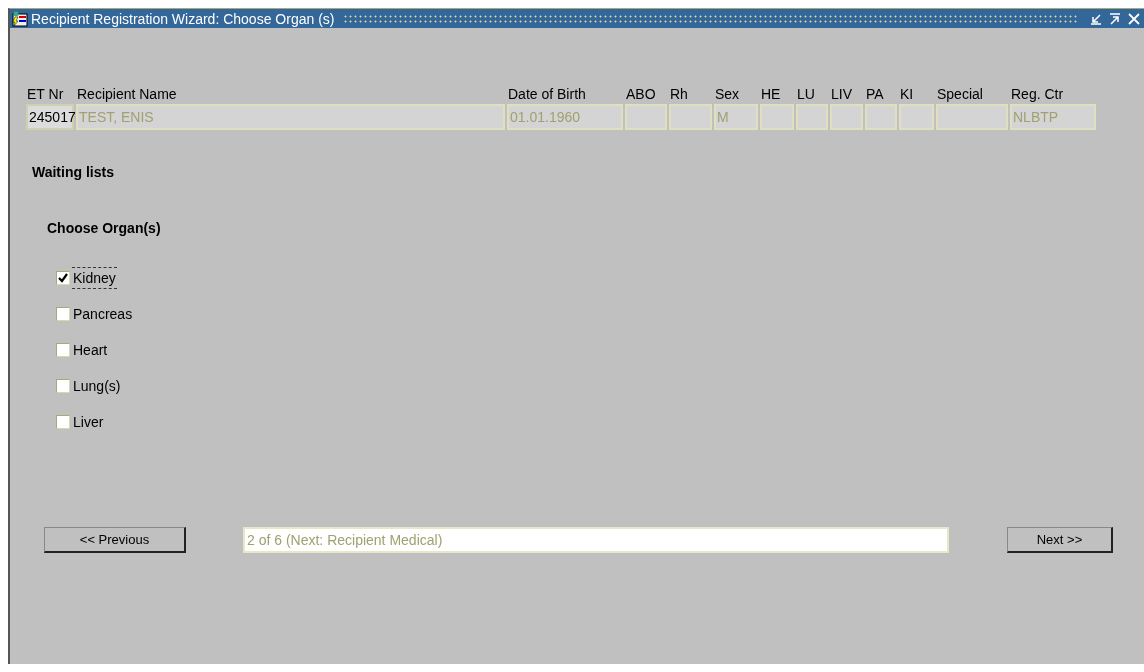 This screenshot has width=1144, height=672. What do you see at coordinates (103, 314) in the screenshot?
I see `checkbox-label: Pancreas` at bounding box center [103, 314].